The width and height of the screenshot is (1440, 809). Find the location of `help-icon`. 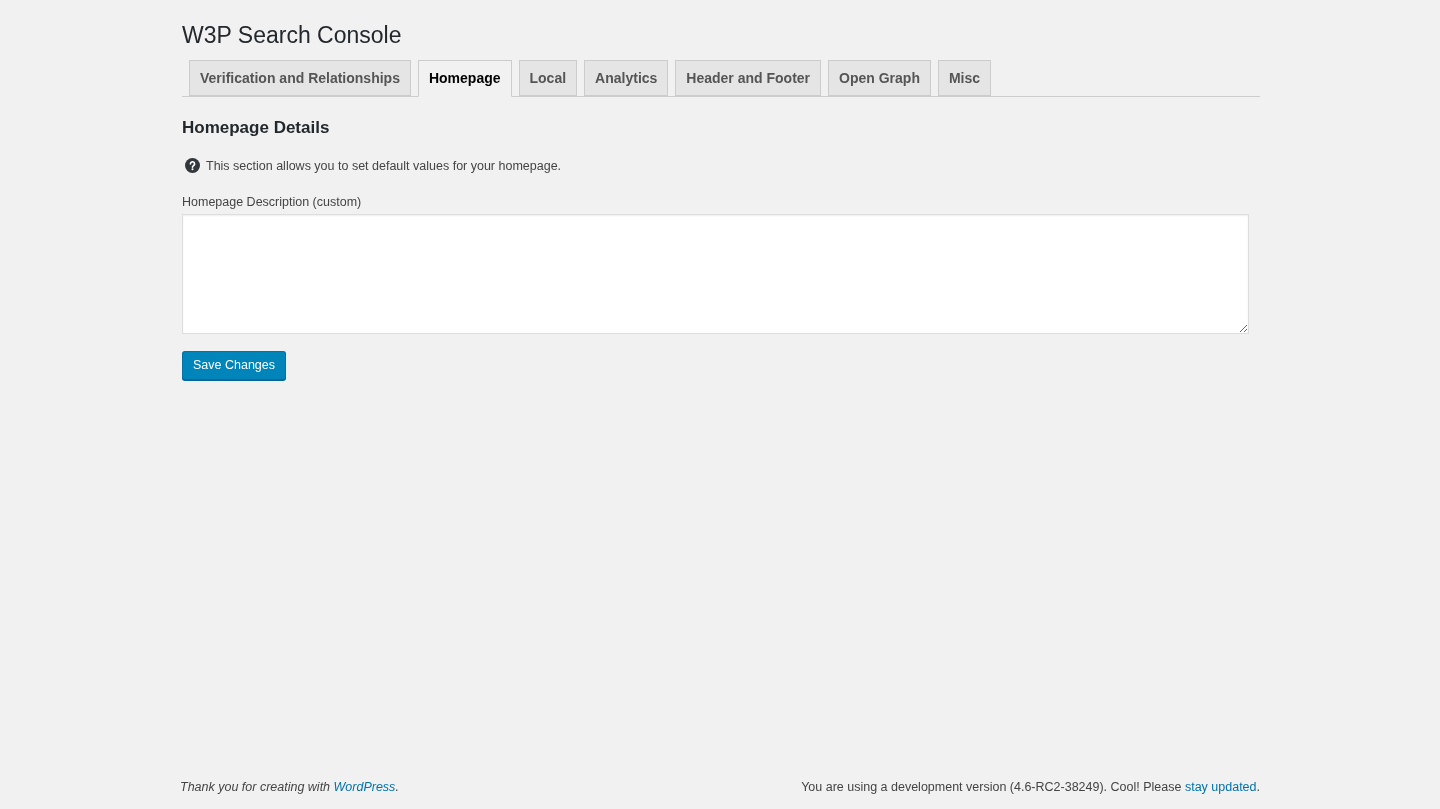

help-icon is located at coordinates (192, 166).